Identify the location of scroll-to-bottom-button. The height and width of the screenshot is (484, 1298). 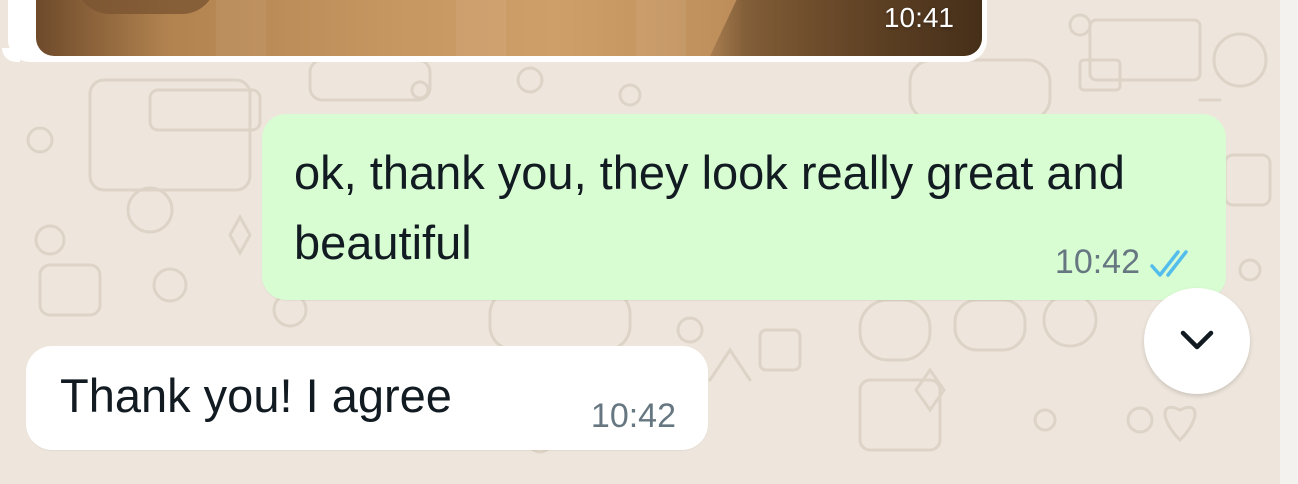
(1197, 341).